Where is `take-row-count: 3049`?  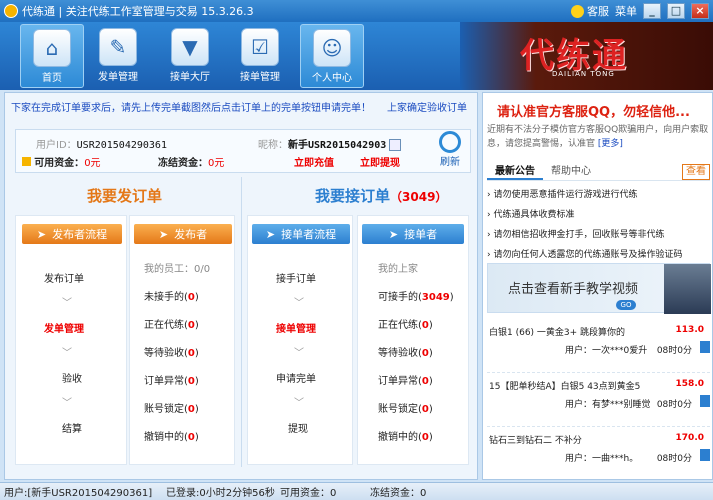
take-row-count: 3049 is located at coordinates (435, 297).